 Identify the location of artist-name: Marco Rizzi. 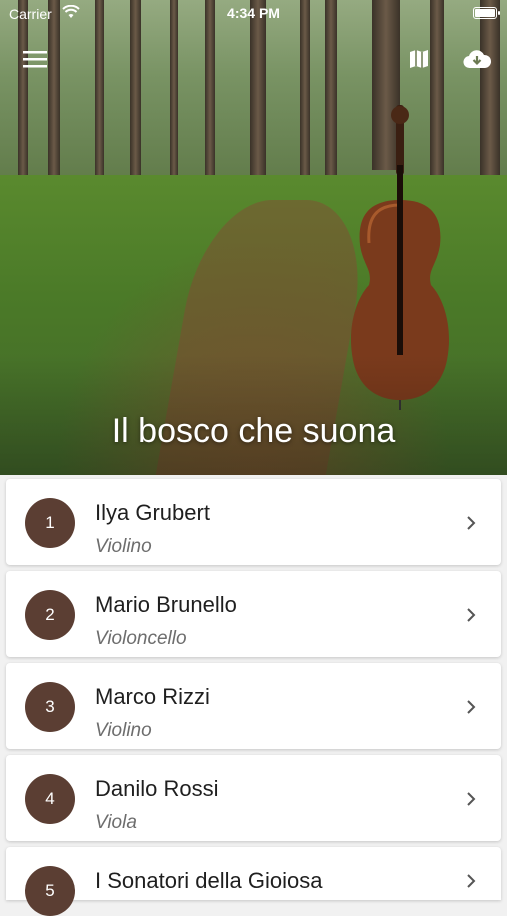
(152, 696).